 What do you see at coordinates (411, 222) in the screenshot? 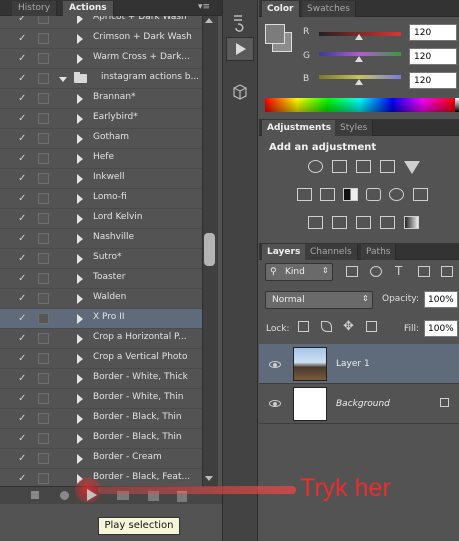
I see `gradient-map-icon` at bounding box center [411, 222].